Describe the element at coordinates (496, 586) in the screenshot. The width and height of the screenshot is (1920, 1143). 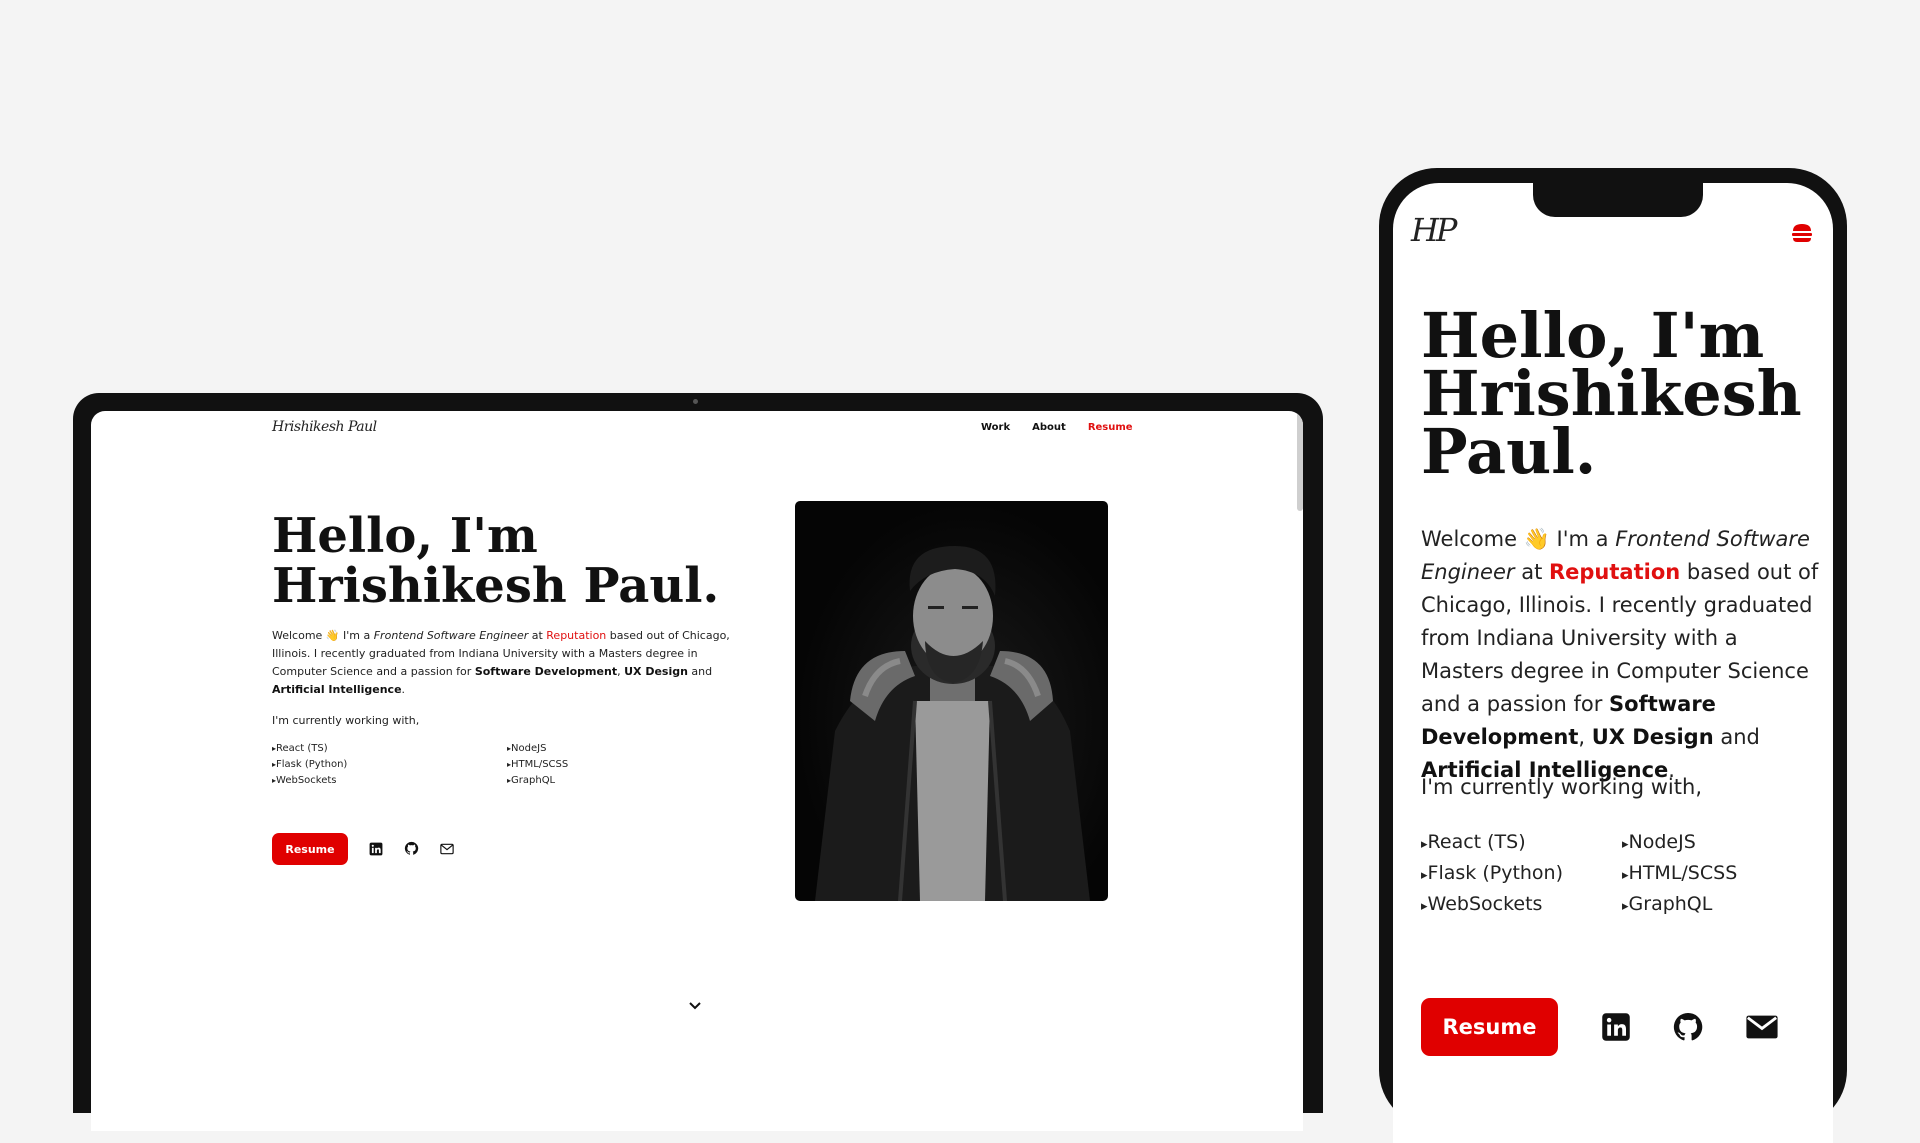
I see `hero-title-line2: Hrishikesh Paul.` at that location.